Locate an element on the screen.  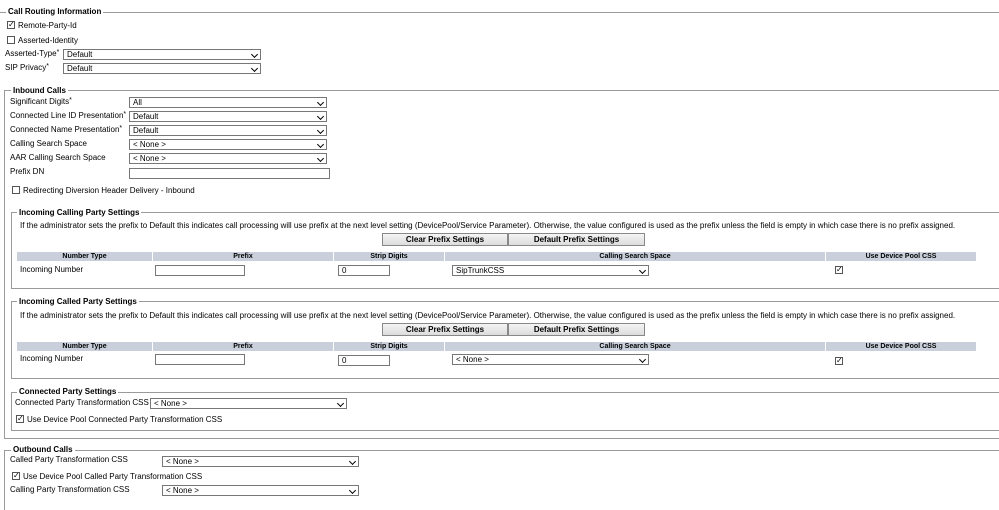
outbound-calls-legend: Outbound Calls is located at coordinates (43, 450).